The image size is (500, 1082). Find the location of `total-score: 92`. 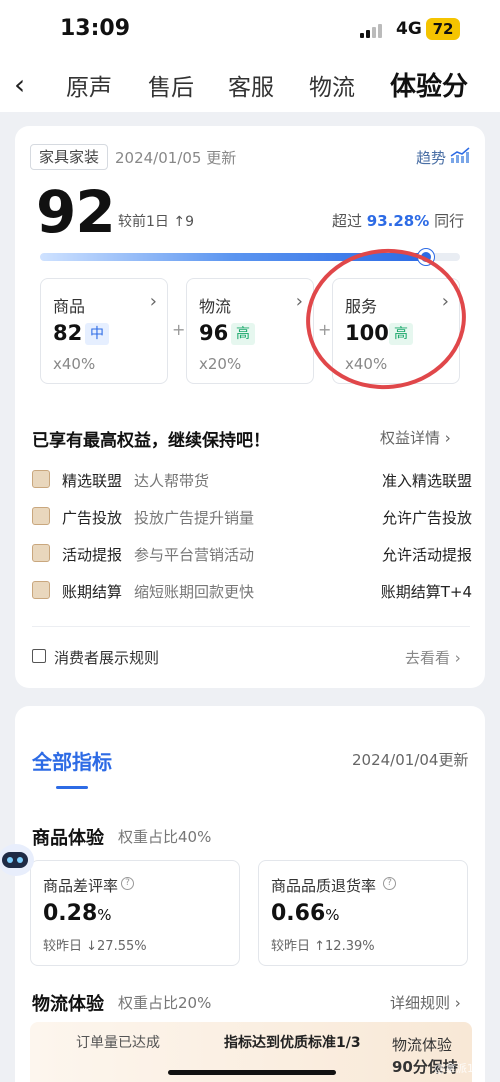

total-score: 92 is located at coordinates (76, 212).